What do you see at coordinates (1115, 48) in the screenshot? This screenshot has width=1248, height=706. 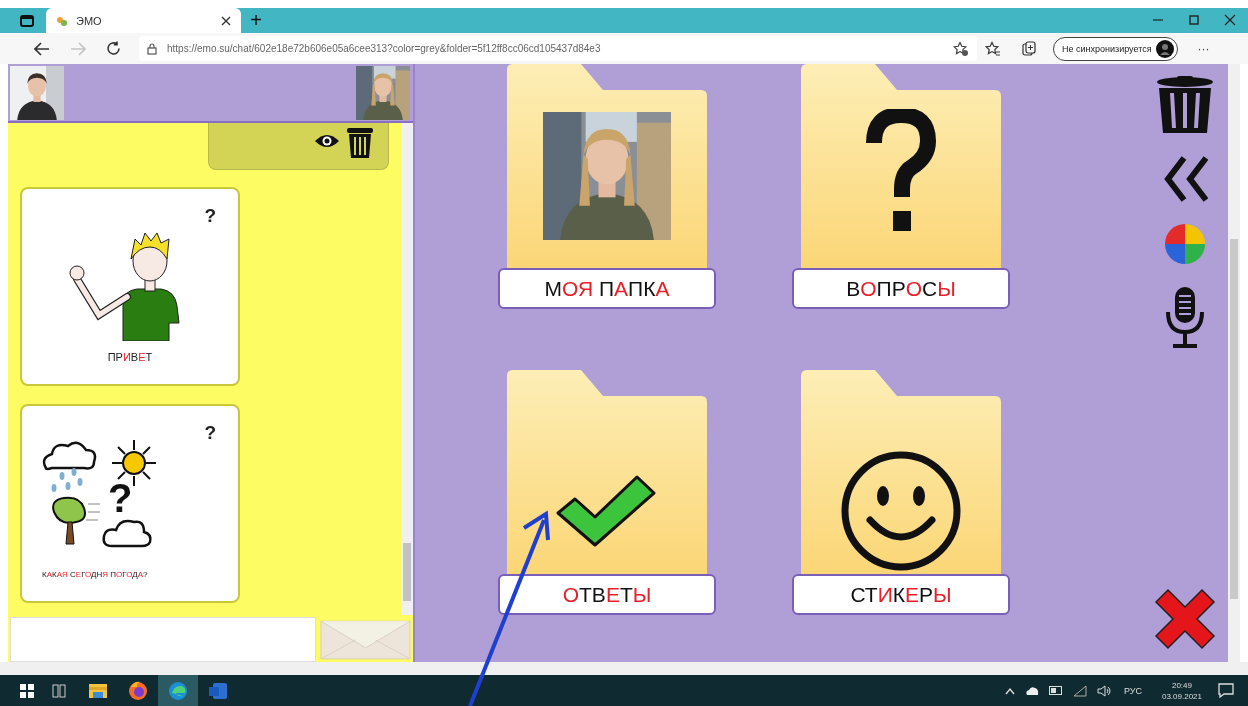 I see `profile-button: Не синхронизируется` at bounding box center [1115, 48].